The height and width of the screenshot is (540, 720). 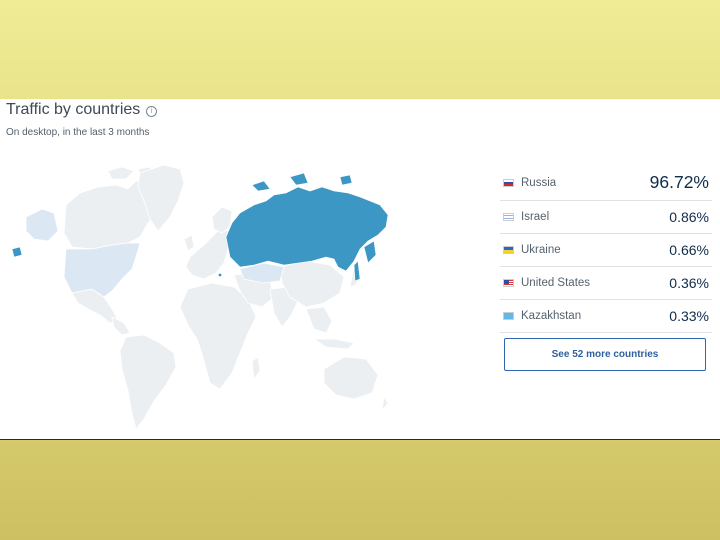 I want to click on country-row: Russia 96.72%, so click(x=606, y=183).